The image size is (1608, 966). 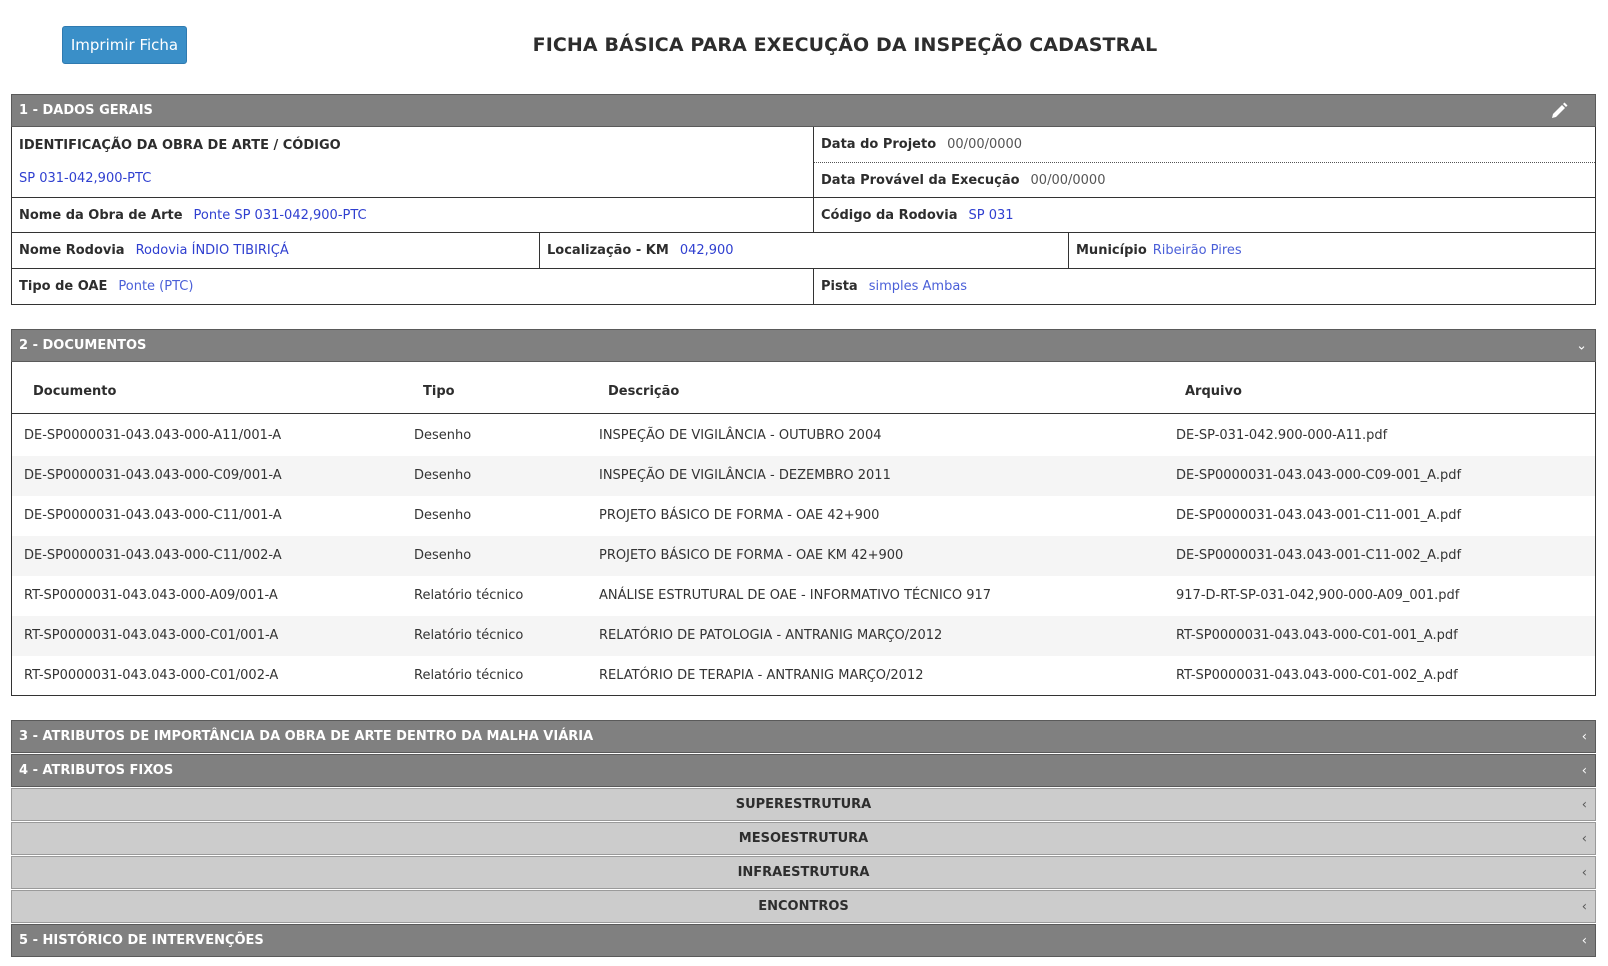 I want to click on documento-cell: DE-SP0000031-043.043-000-C09/001-A, so click(x=153, y=475).